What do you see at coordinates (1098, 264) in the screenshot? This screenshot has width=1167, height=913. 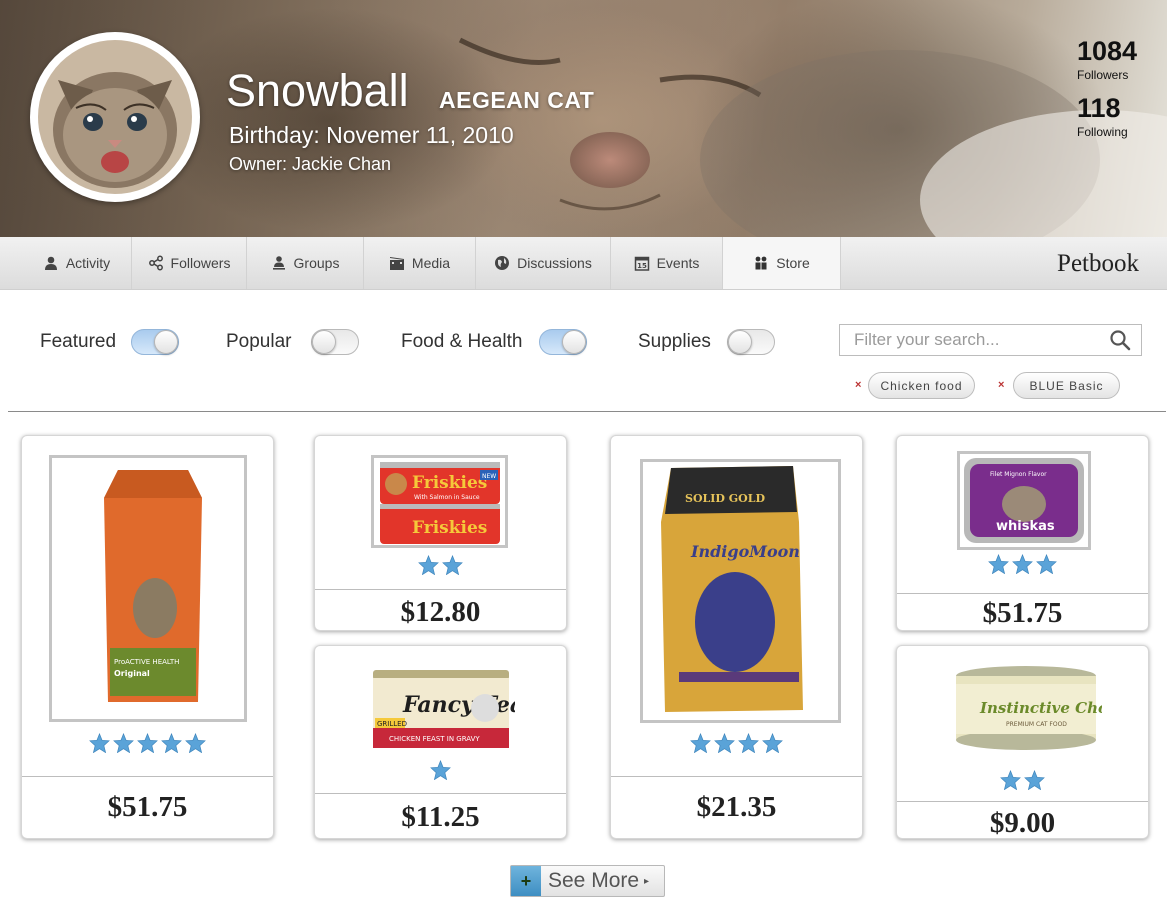 I see `brand-logo: Petbook` at bounding box center [1098, 264].